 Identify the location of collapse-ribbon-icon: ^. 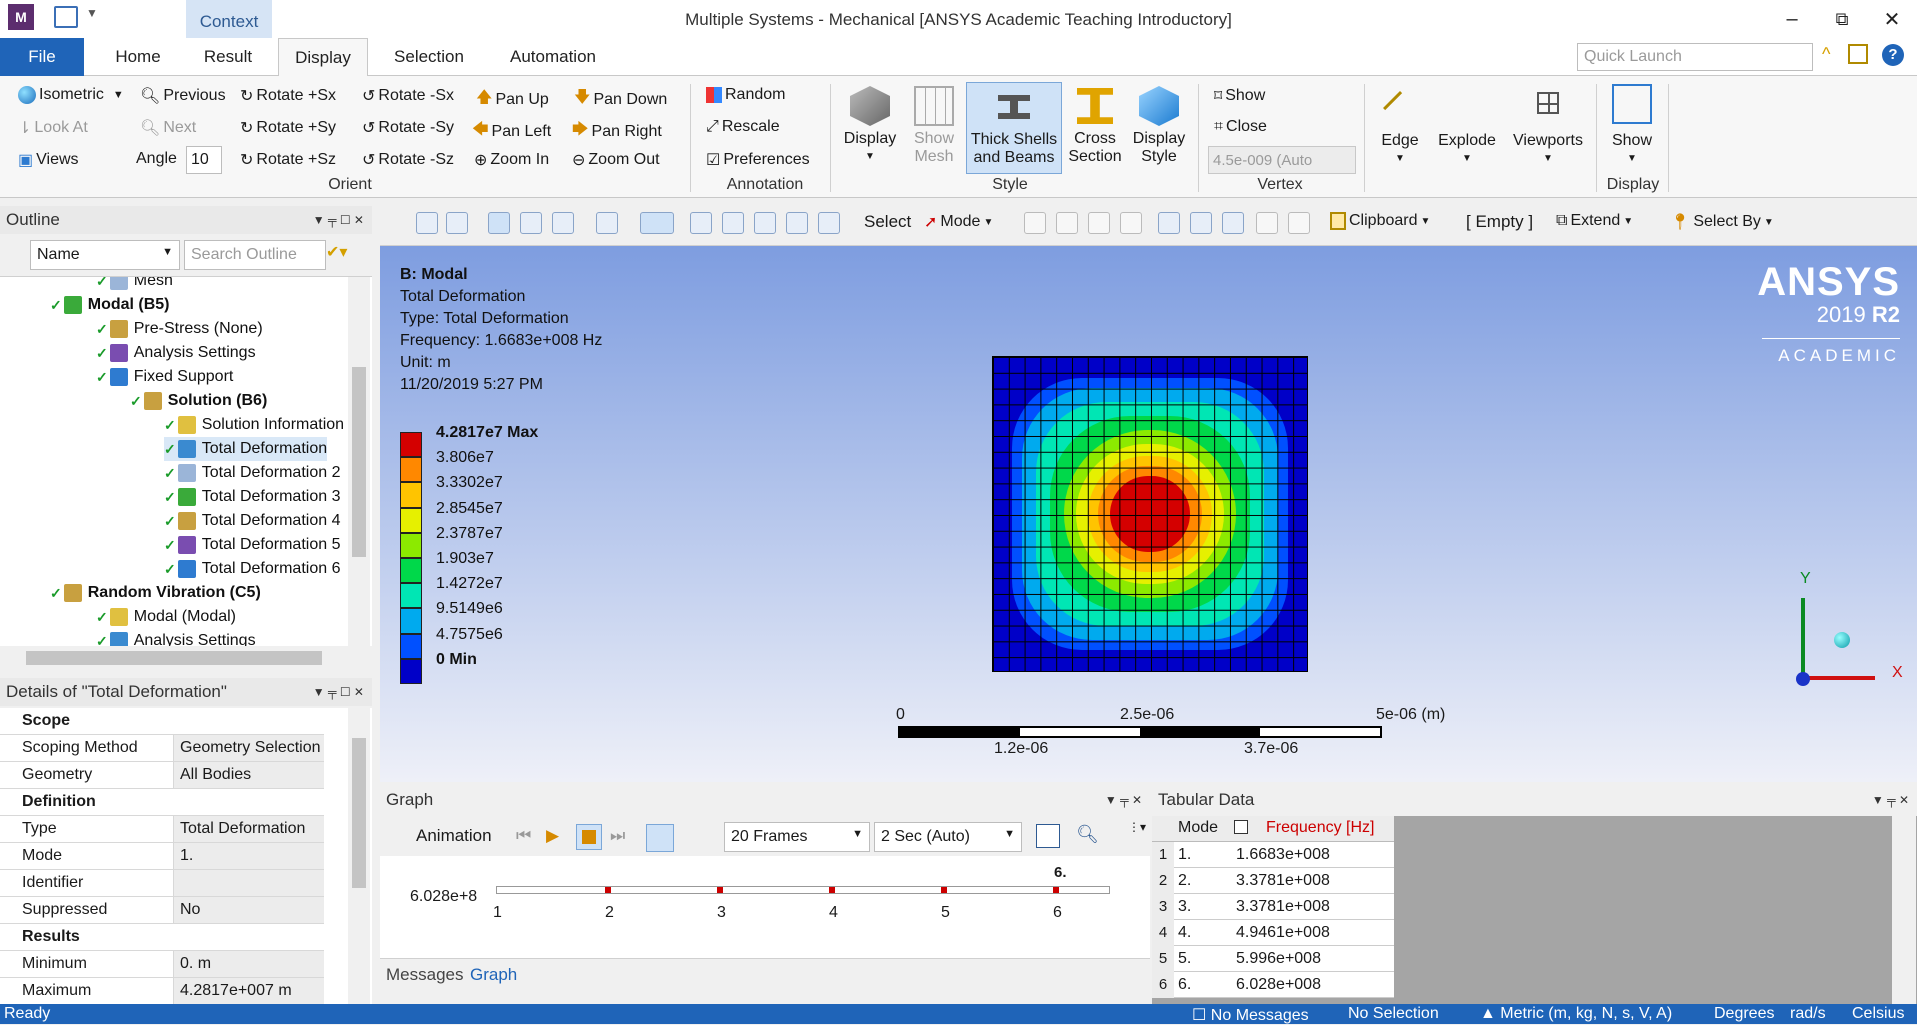
(1826, 54).